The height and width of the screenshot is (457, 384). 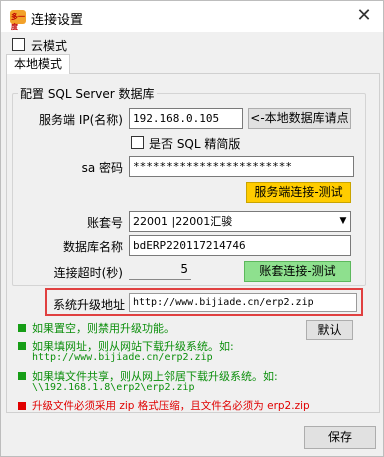 I want to click on sa-password-label: sa 密码, so click(x=102, y=168).